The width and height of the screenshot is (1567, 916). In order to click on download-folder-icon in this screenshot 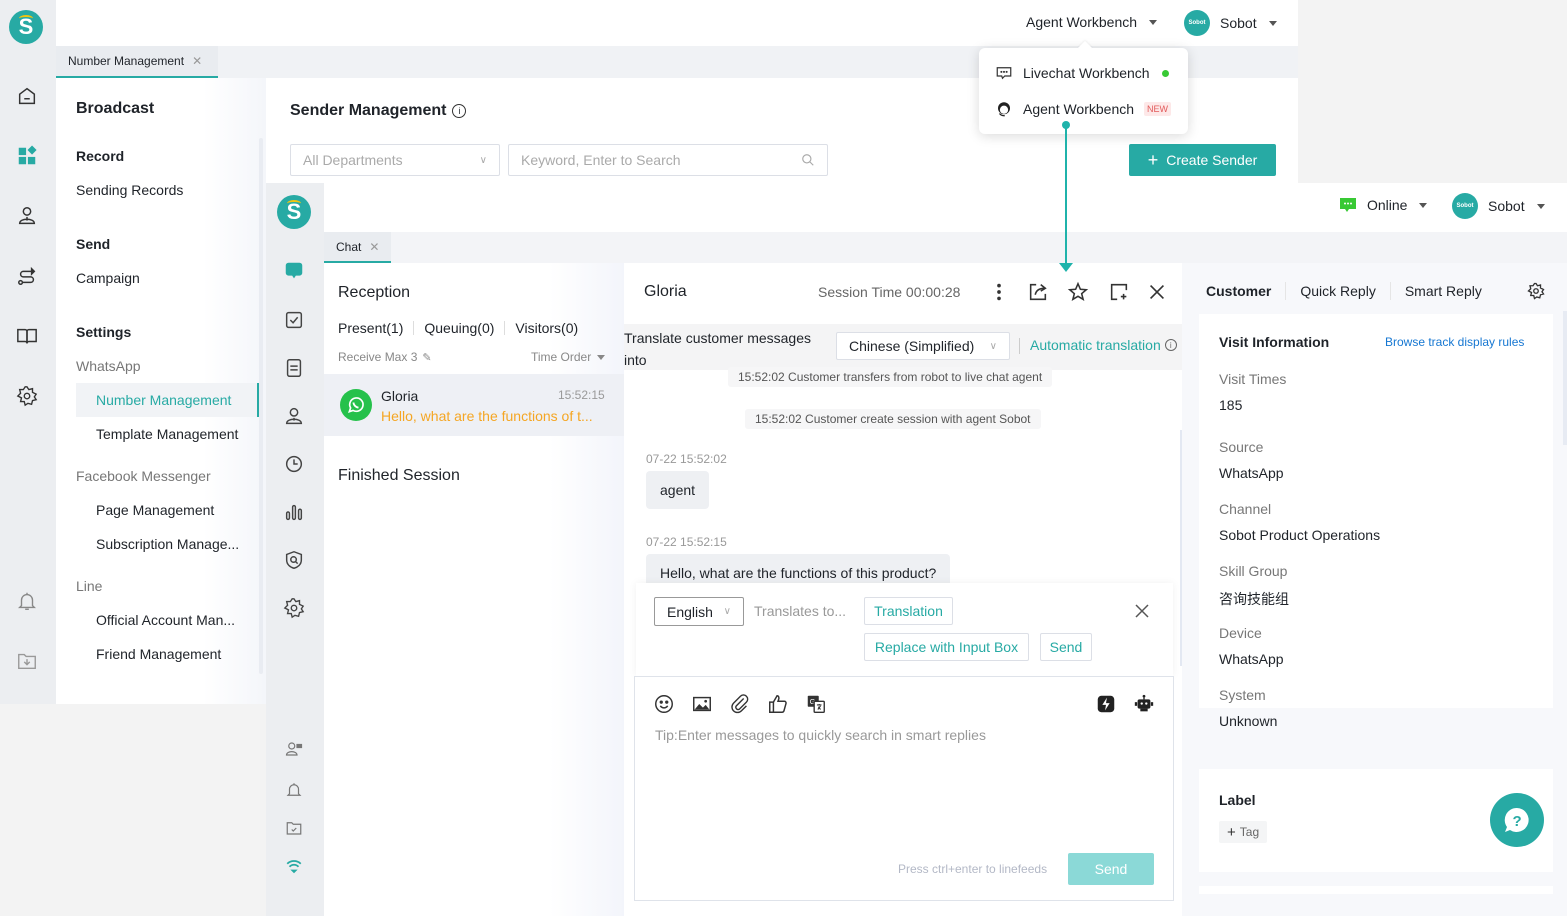, I will do `click(27, 661)`.